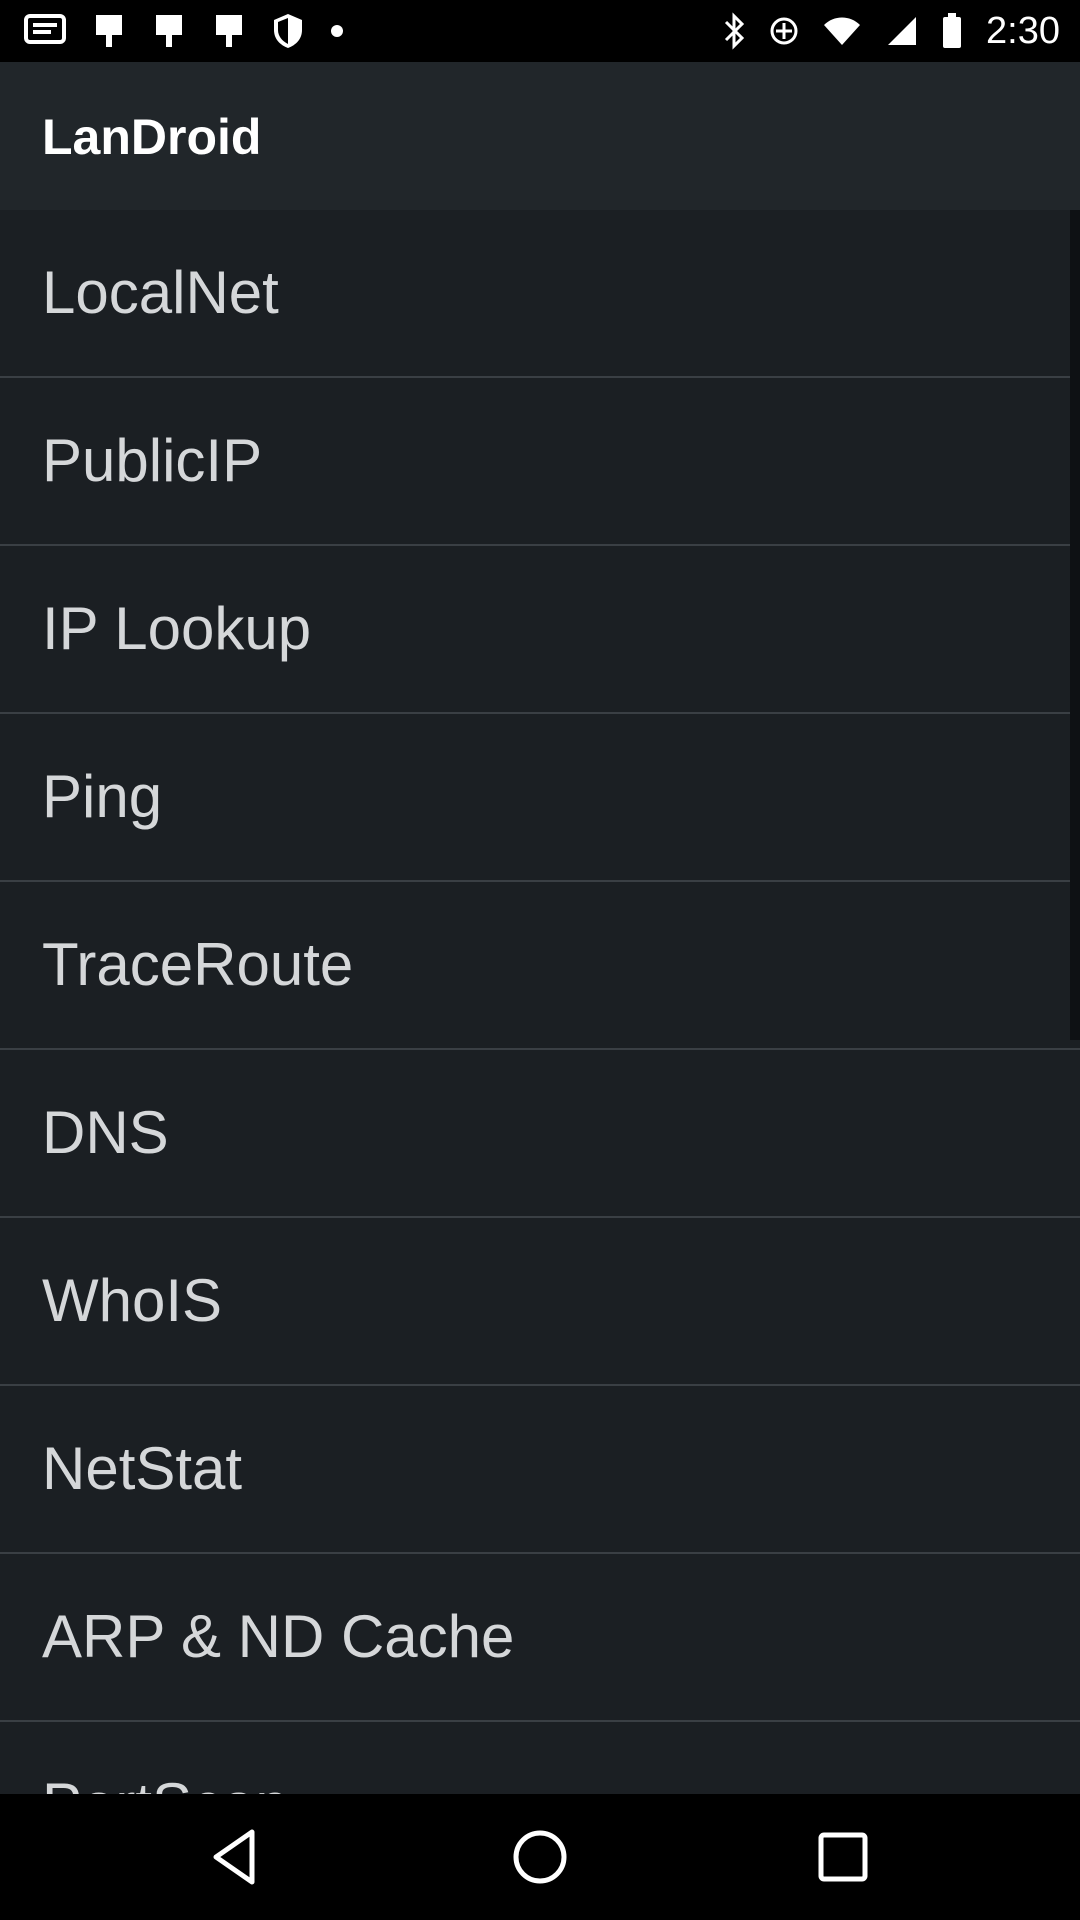  What do you see at coordinates (842, 31) in the screenshot?
I see `wifi-icon` at bounding box center [842, 31].